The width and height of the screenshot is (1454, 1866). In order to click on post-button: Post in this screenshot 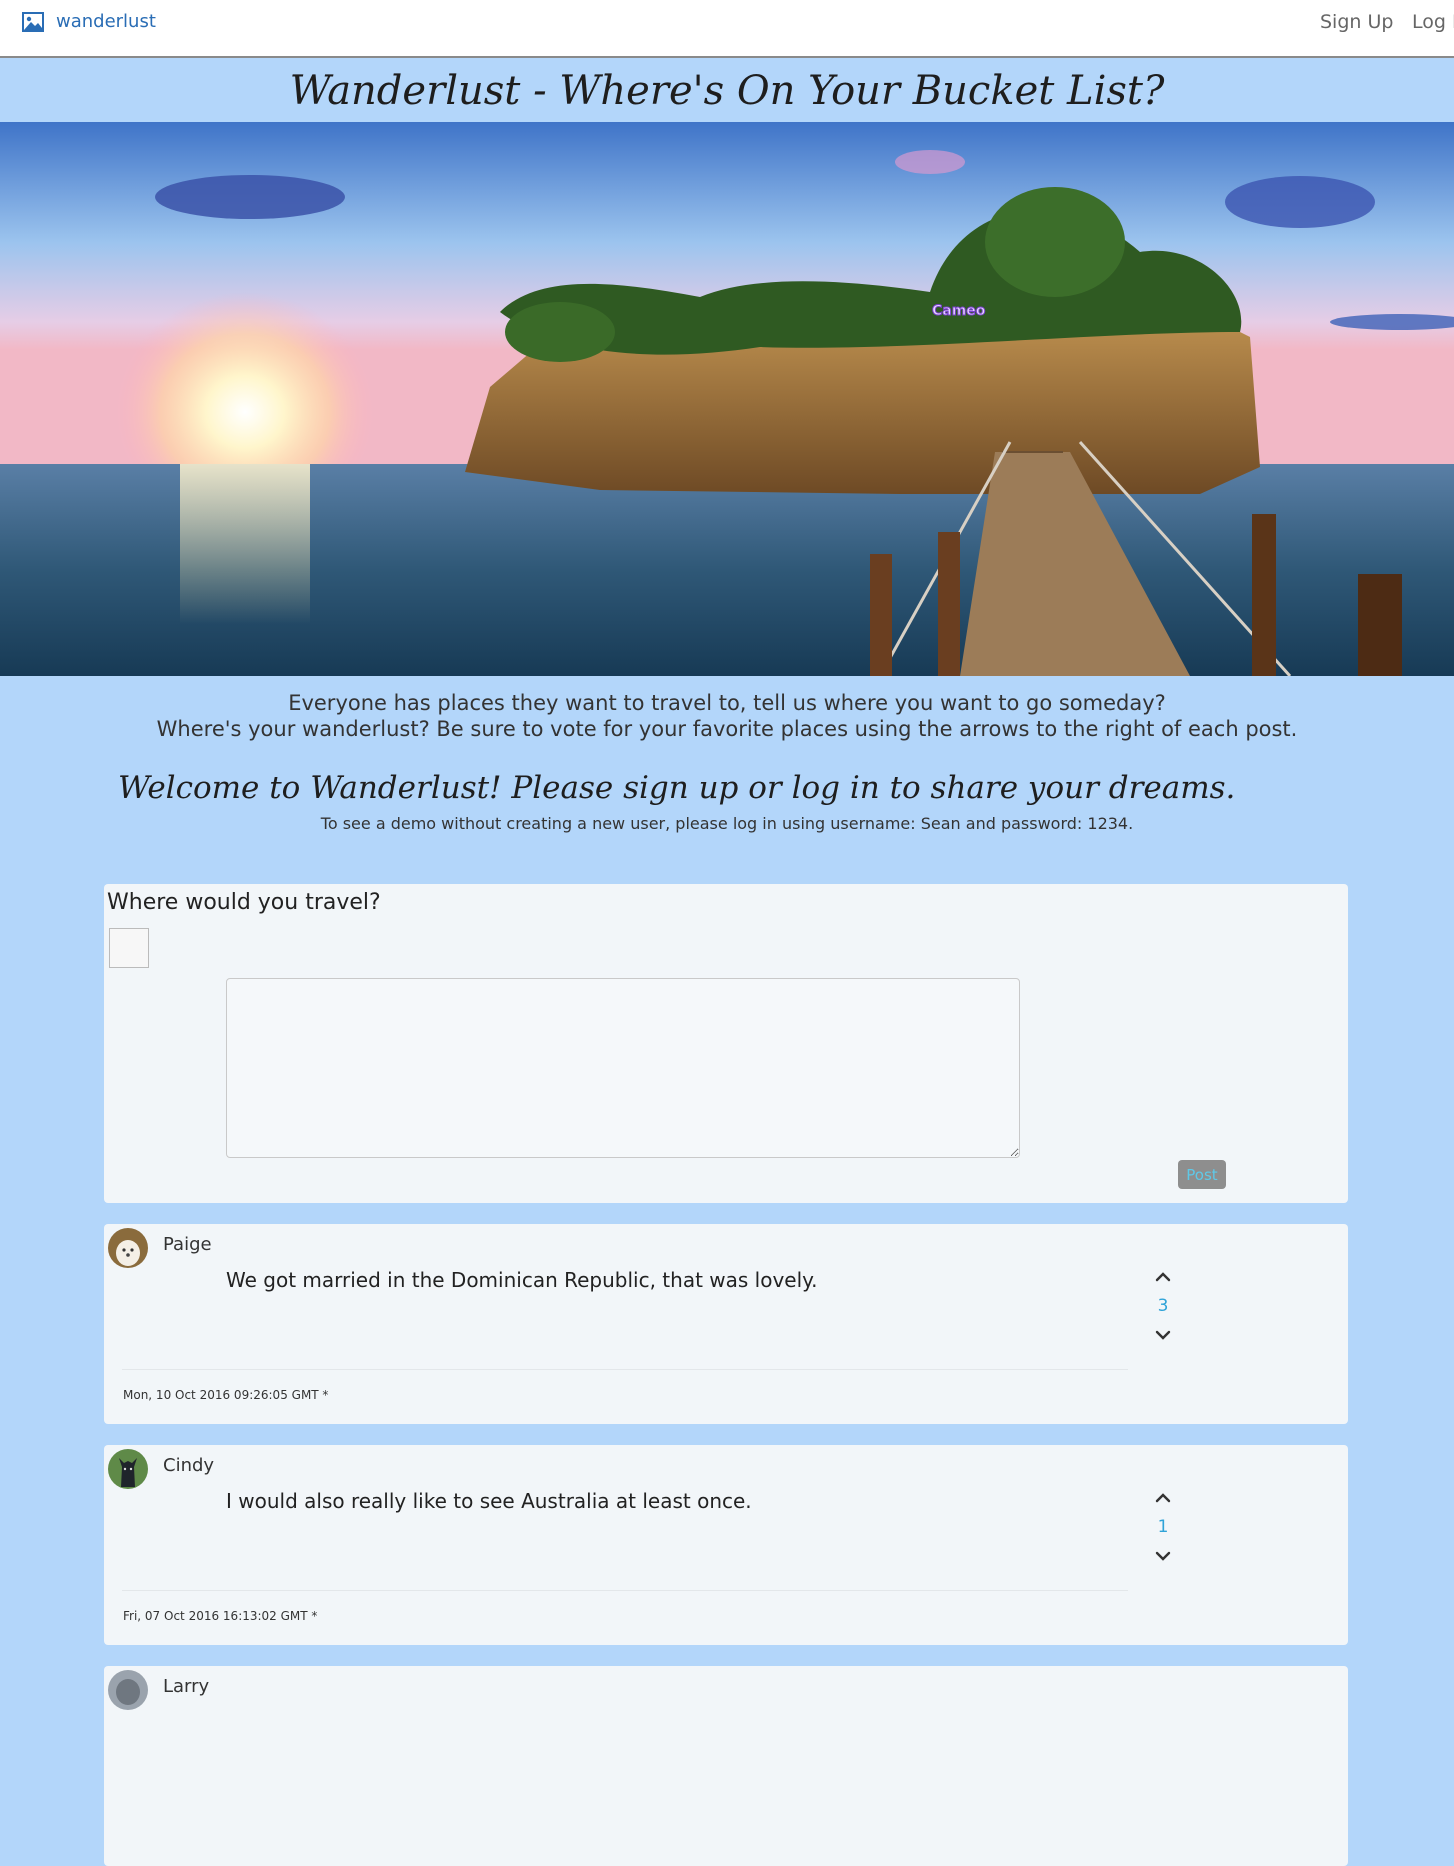, I will do `click(1202, 1174)`.